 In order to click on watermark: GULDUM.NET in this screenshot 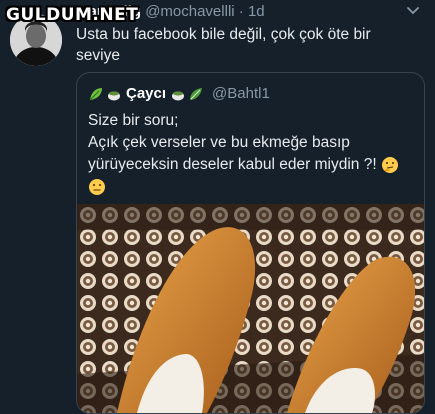, I will do `click(72, 15)`.